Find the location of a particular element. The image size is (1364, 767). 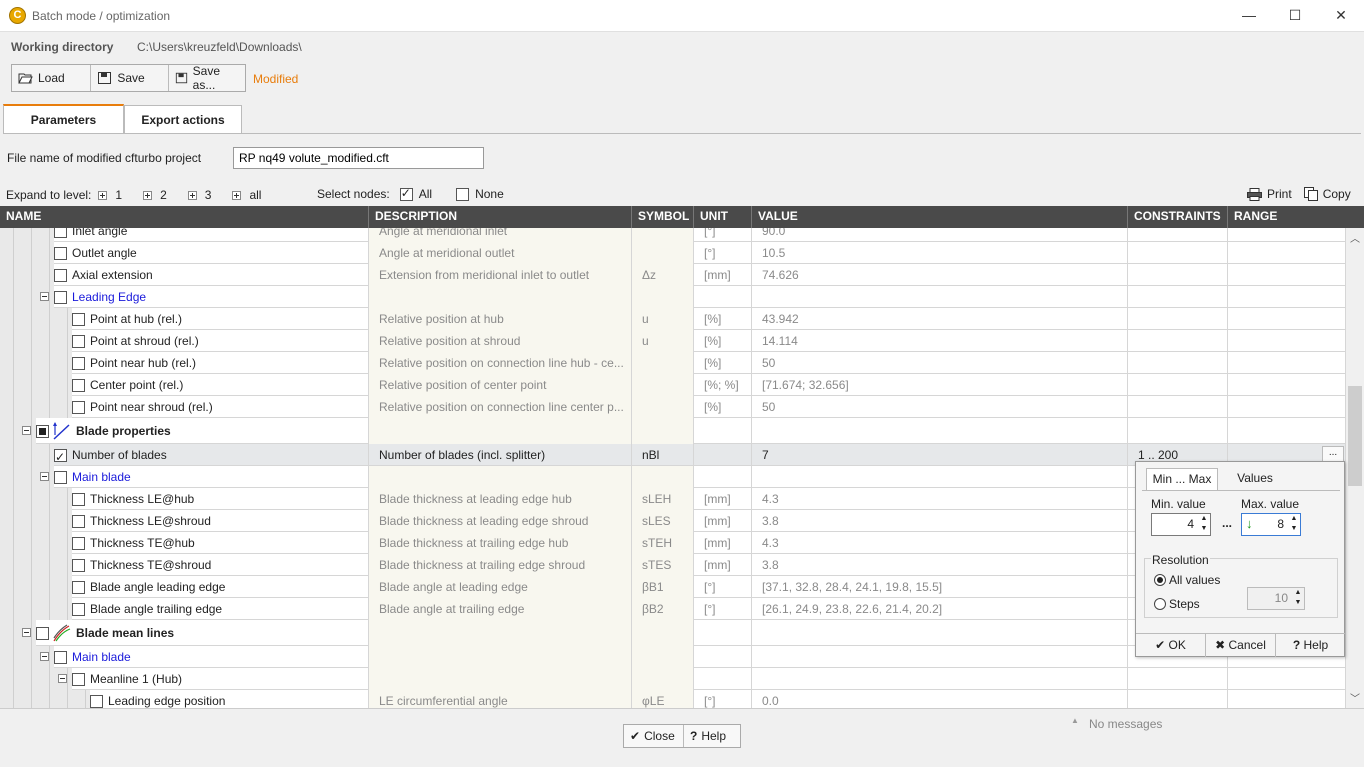

column-header-description: DESCRIPTION is located at coordinates (500, 217).